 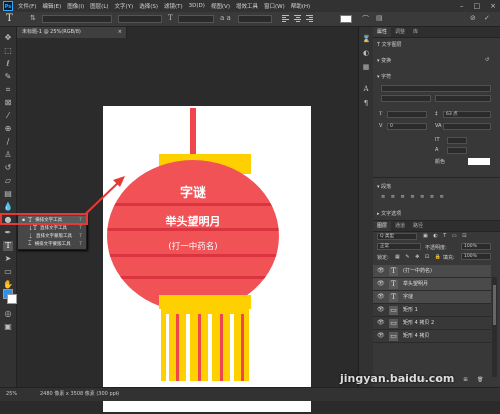 What do you see at coordinates (397, 236) in the screenshot?
I see `layer-filter-select: Q 类型` at bounding box center [397, 236].